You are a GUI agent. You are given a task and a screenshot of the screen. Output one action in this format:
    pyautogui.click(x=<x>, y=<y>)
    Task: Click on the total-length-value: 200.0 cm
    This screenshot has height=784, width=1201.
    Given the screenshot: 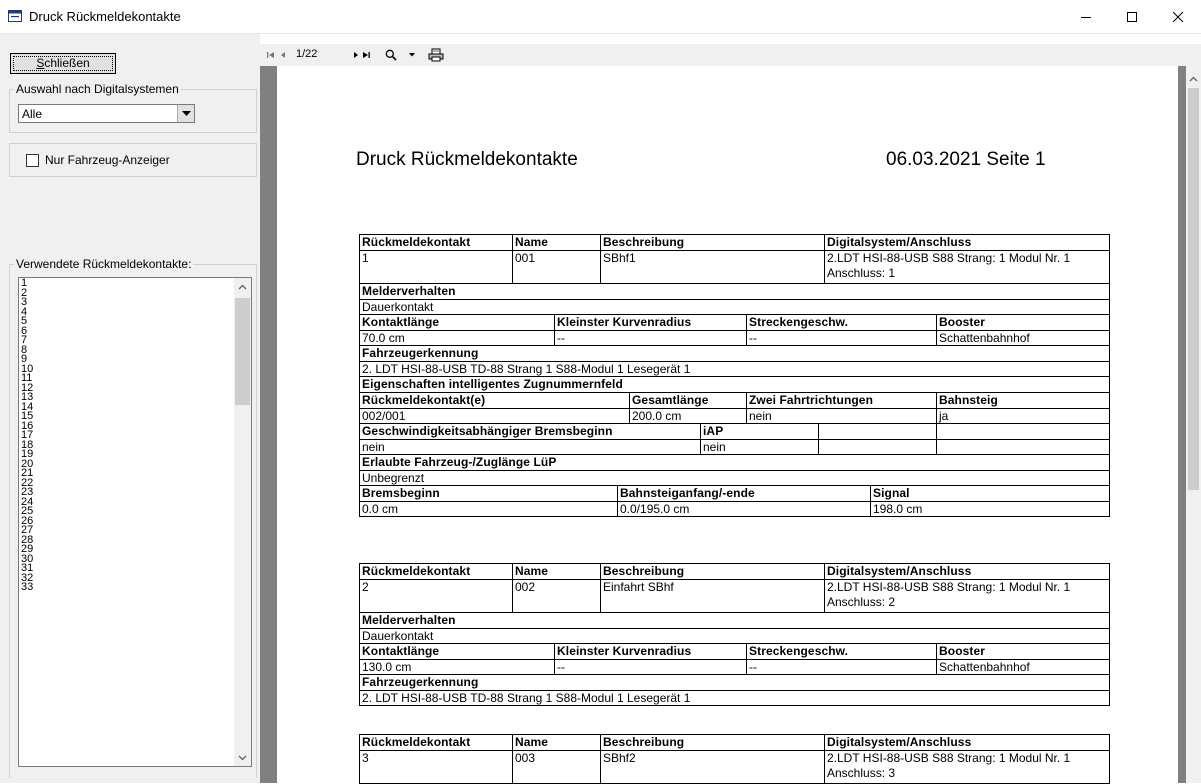 What is the action you would take?
    pyautogui.click(x=687, y=416)
    